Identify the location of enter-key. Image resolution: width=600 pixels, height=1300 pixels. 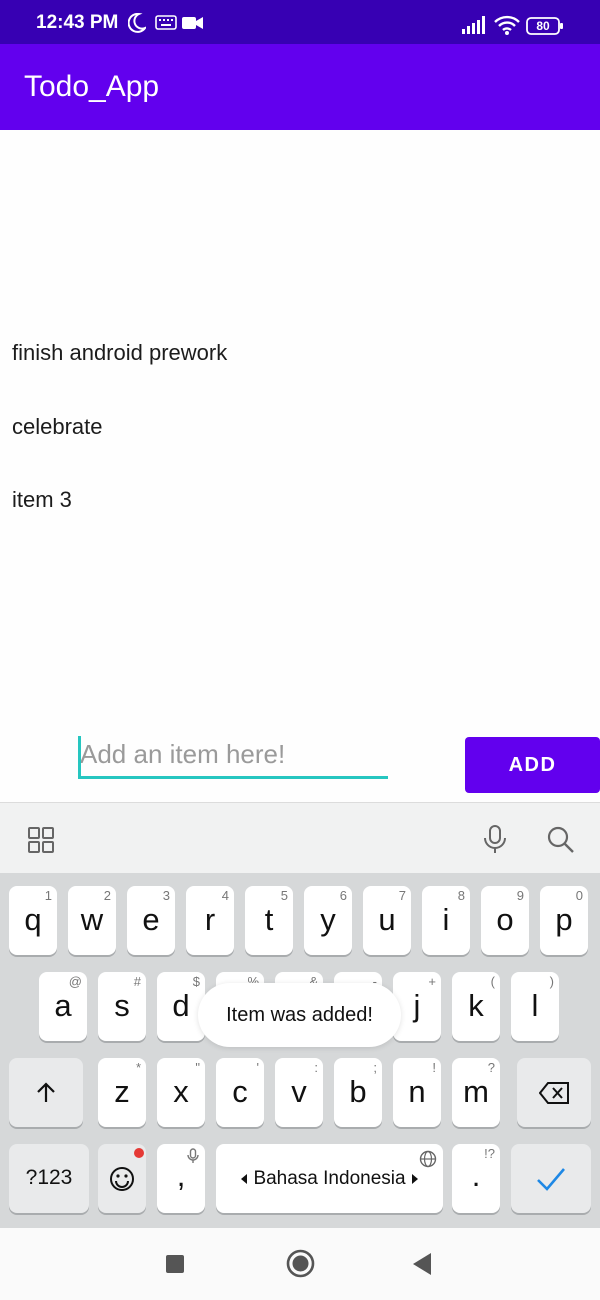
(551, 1178).